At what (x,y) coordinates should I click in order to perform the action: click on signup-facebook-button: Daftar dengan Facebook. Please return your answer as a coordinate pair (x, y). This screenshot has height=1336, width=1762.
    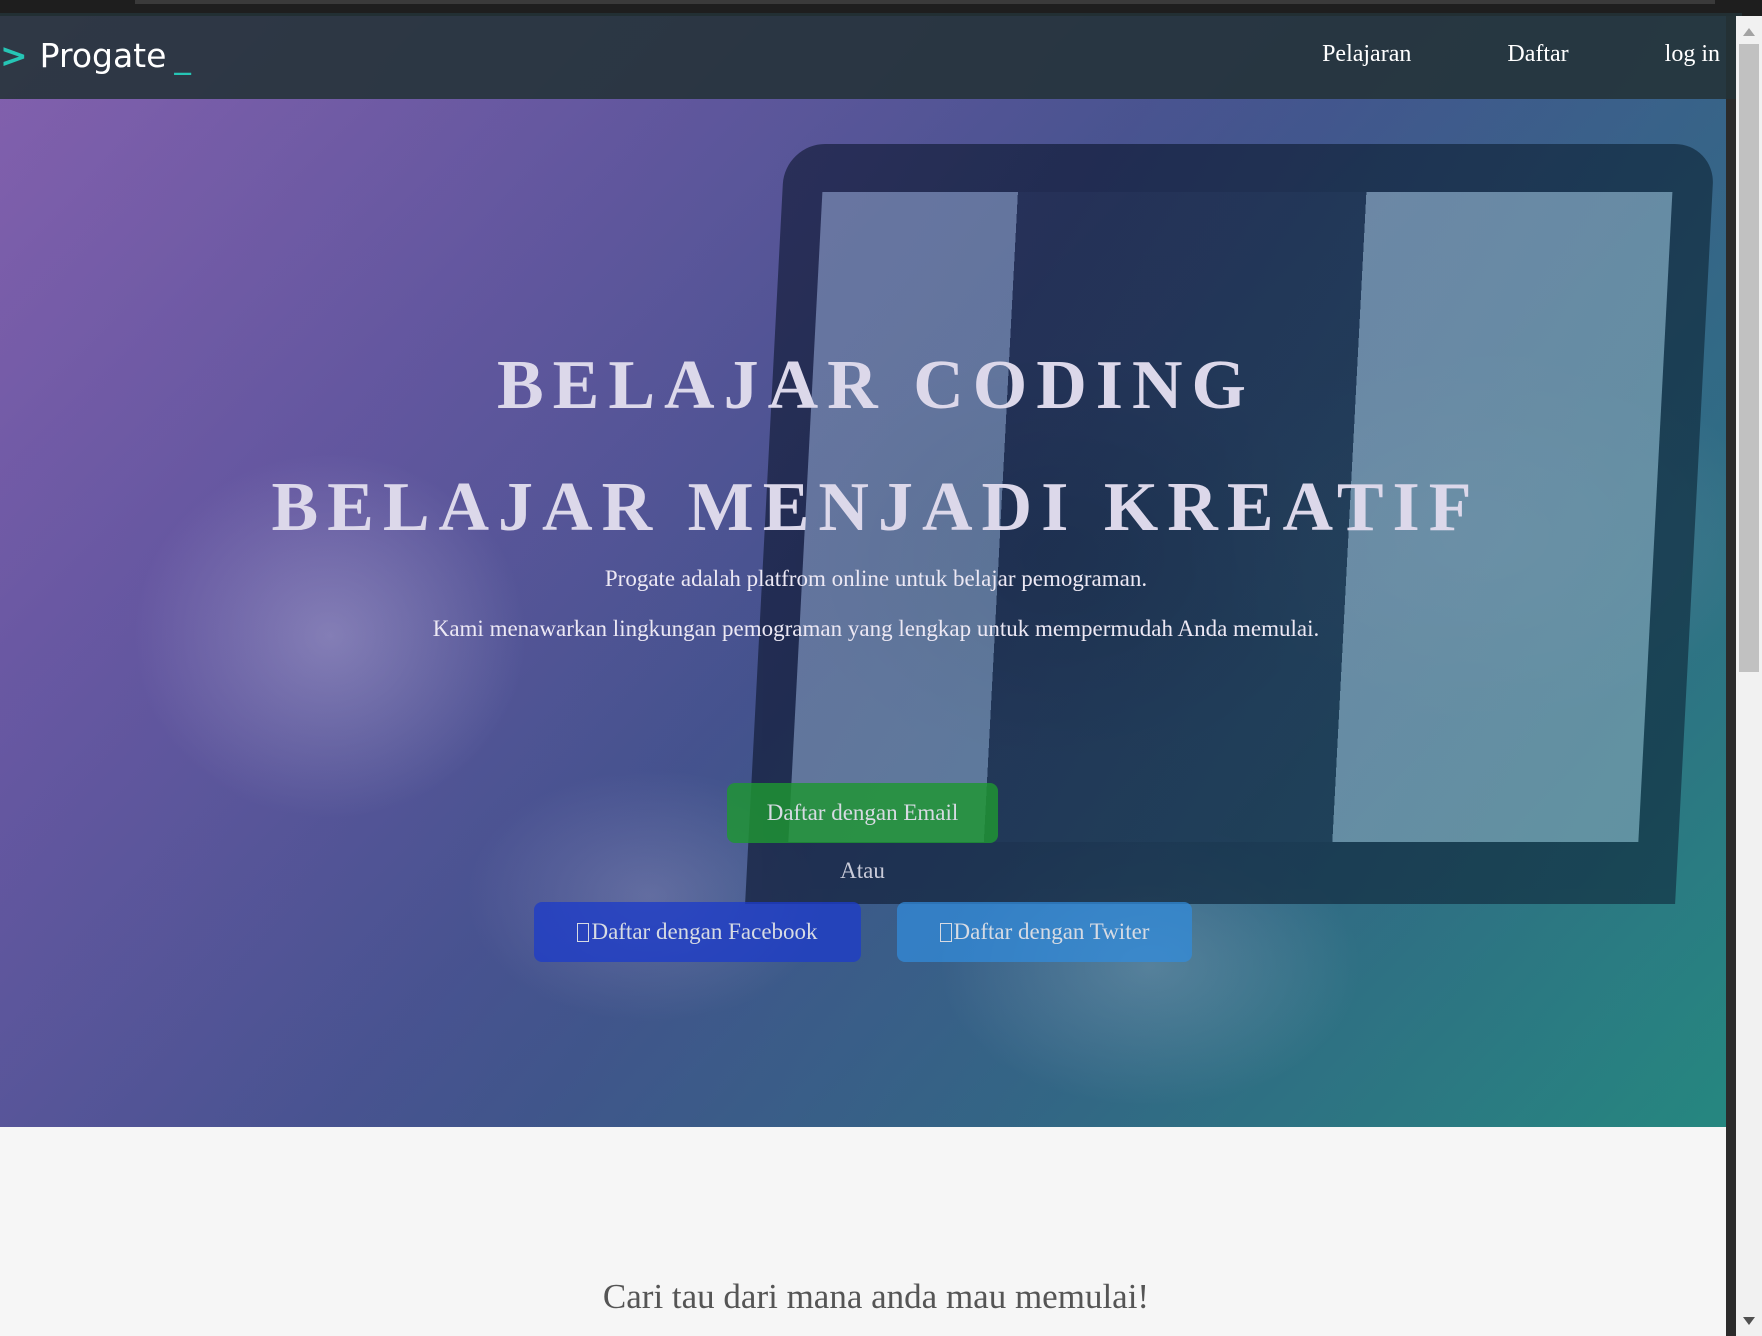
    Looking at the image, I should click on (697, 932).